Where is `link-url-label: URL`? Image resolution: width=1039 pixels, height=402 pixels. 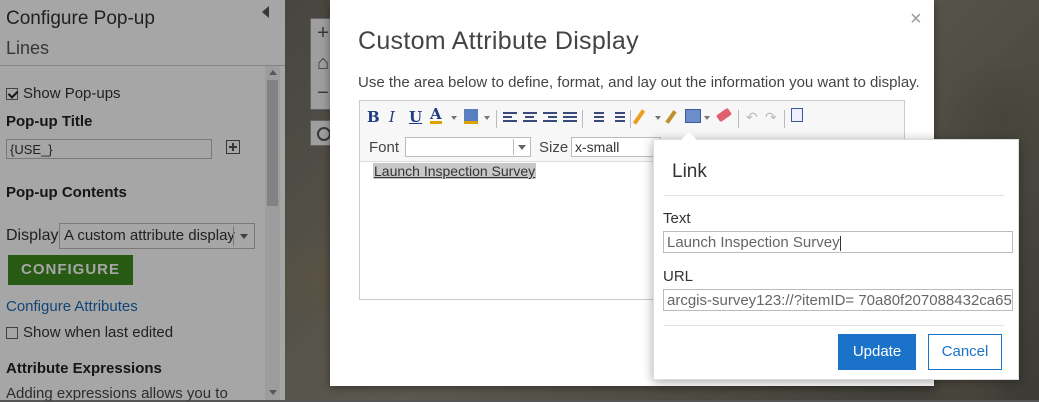
link-url-label: URL is located at coordinates (678, 276).